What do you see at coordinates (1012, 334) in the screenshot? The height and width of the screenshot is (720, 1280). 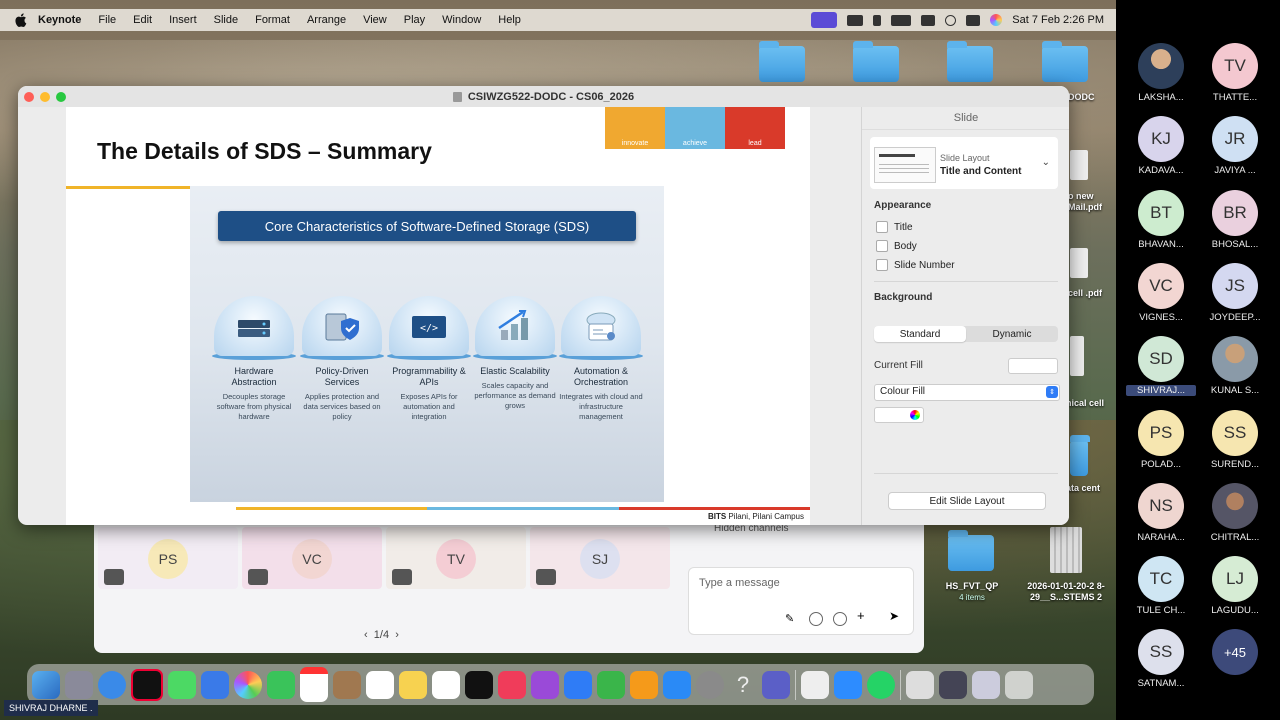 I see `dynamic-segment: Dynamic` at bounding box center [1012, 334].